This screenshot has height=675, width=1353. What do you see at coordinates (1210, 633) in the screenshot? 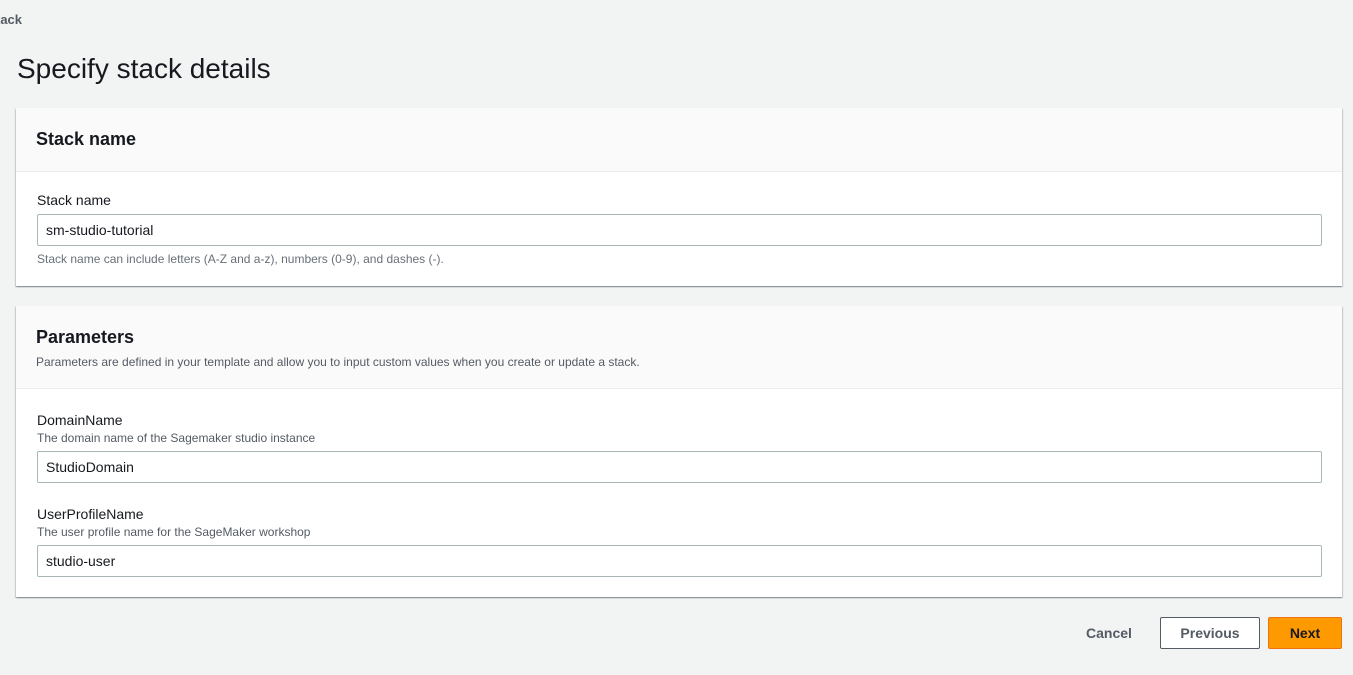
I see `previous-button: Previous` at bounding box center [1210, 633].